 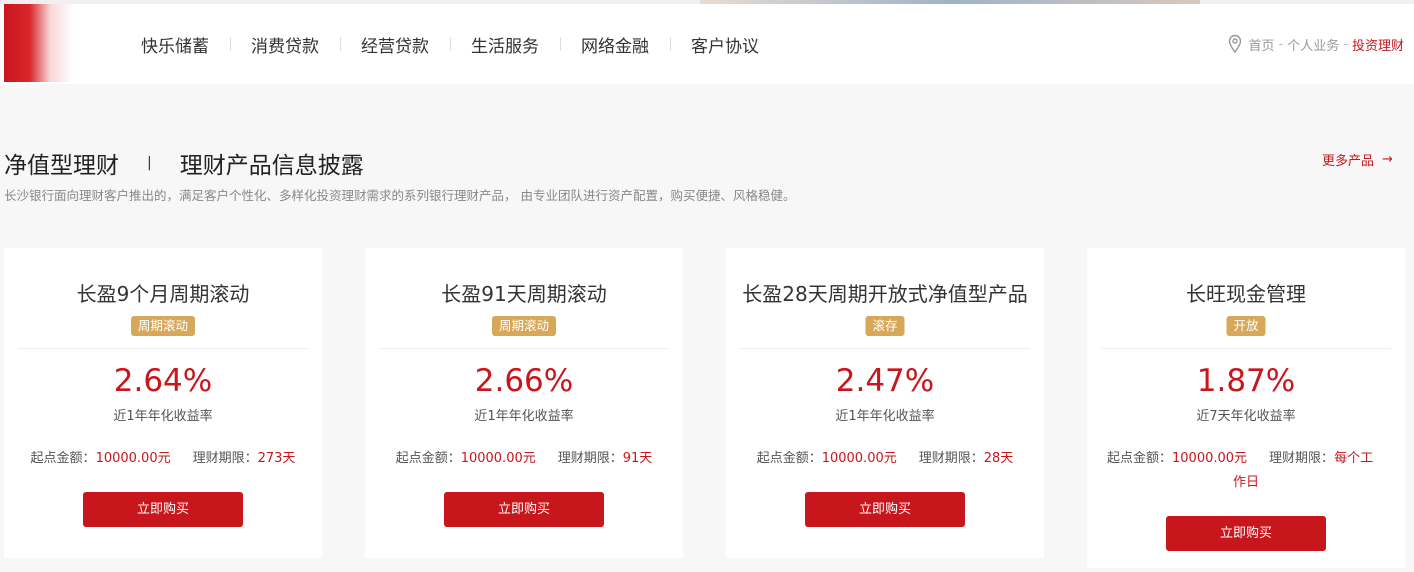 I want to click on breadcrumb: 首页 - 个人业务 - 投资理财, so click(x=1315, y=44).